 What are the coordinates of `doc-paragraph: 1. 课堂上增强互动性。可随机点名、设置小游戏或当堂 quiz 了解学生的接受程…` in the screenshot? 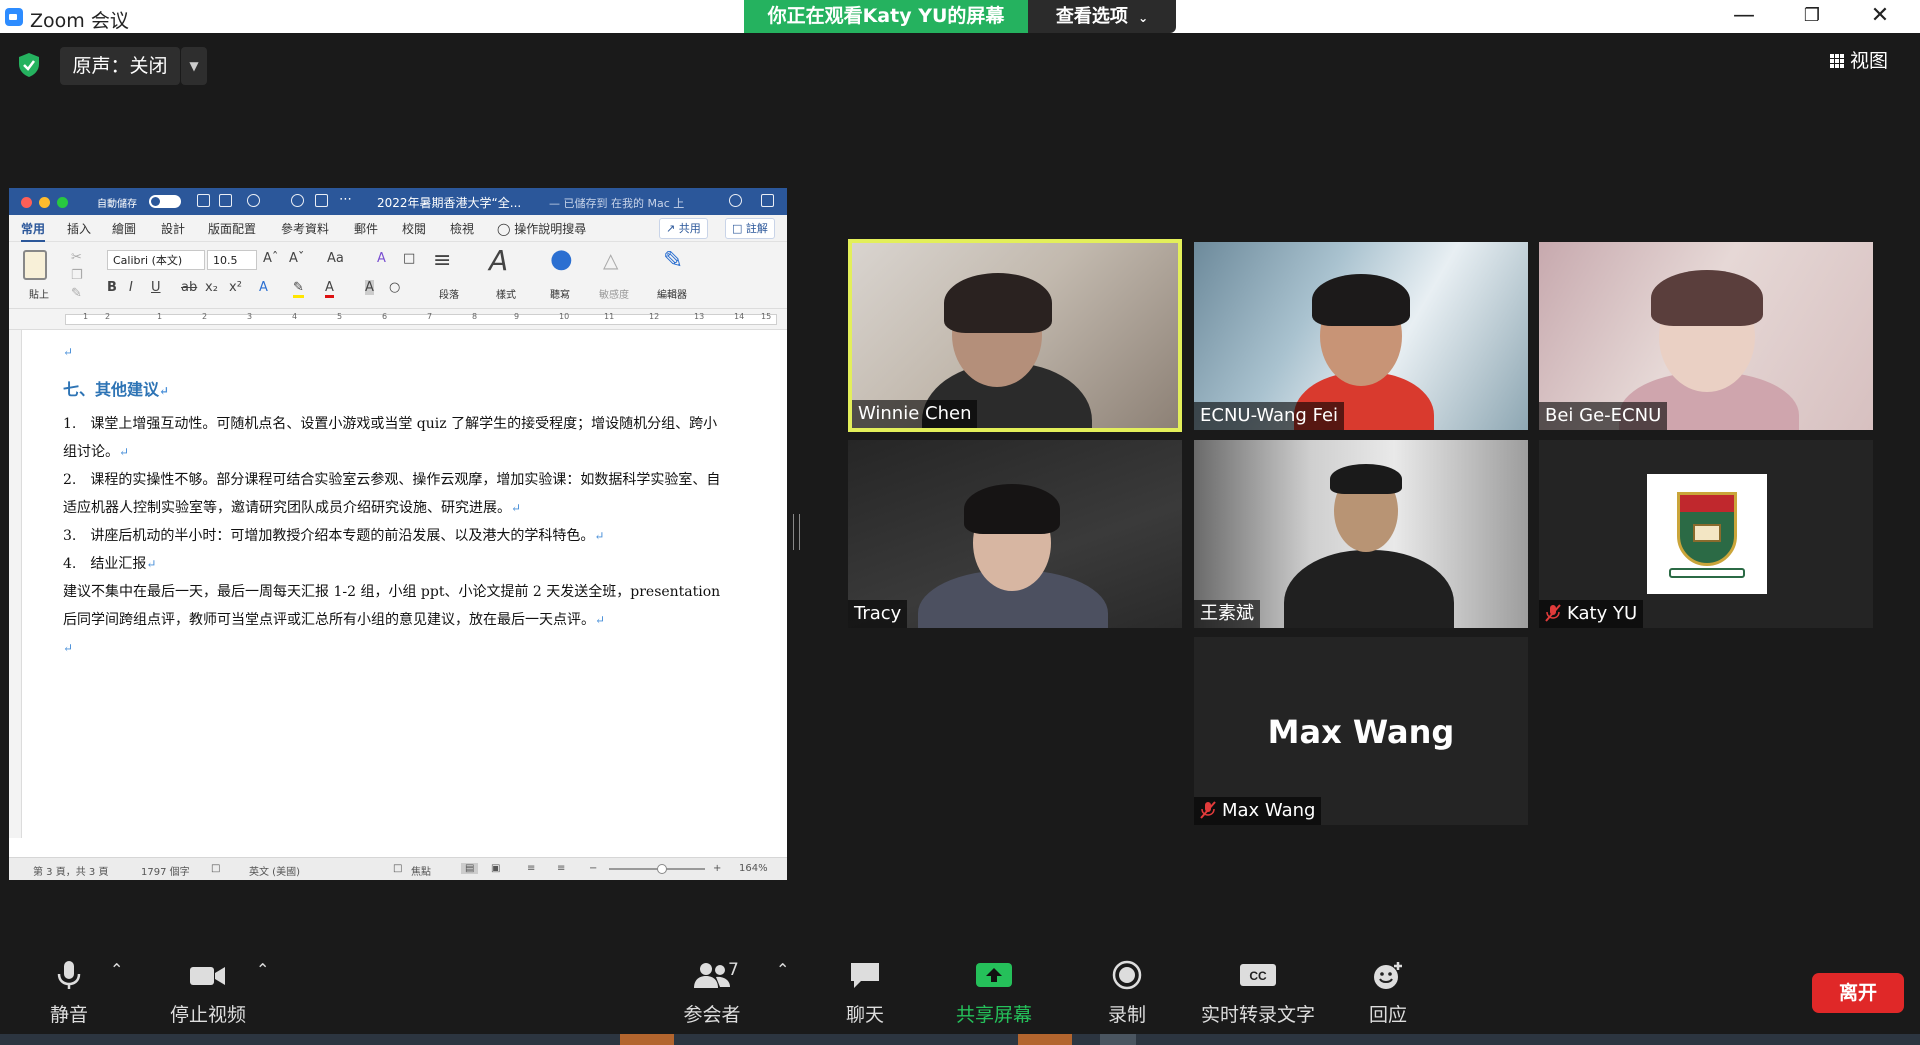 It's located at (397, 438).